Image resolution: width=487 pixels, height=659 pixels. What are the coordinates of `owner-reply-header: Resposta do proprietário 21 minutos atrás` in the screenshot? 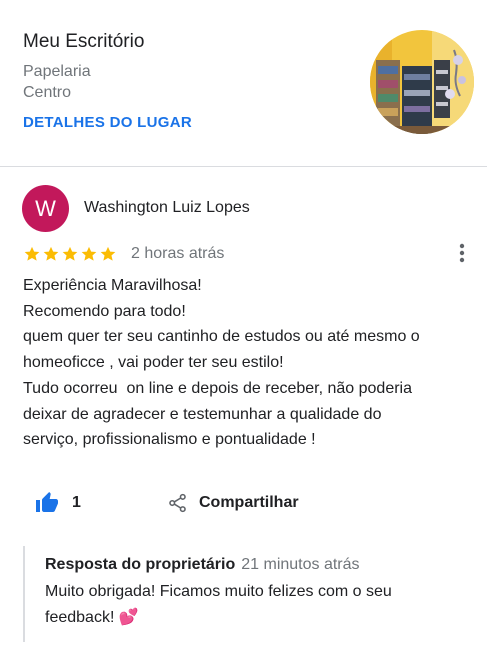 It's located at (202, 565).